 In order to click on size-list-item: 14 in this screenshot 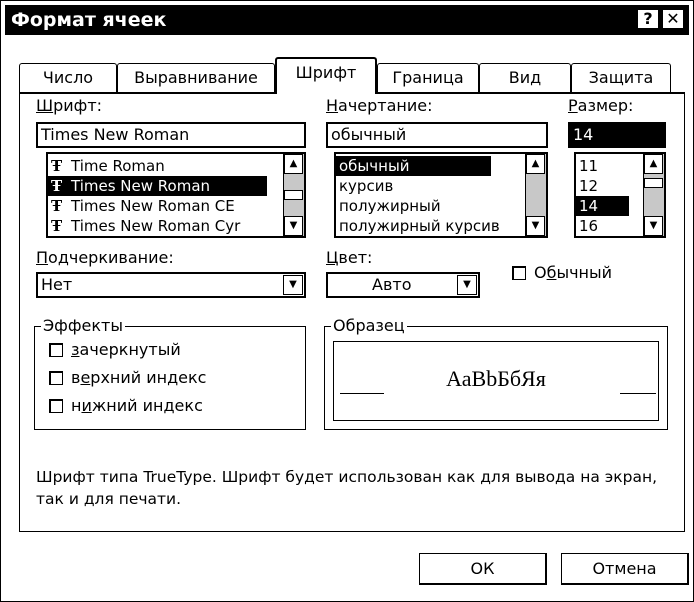, I will do `click(602, 206)`.